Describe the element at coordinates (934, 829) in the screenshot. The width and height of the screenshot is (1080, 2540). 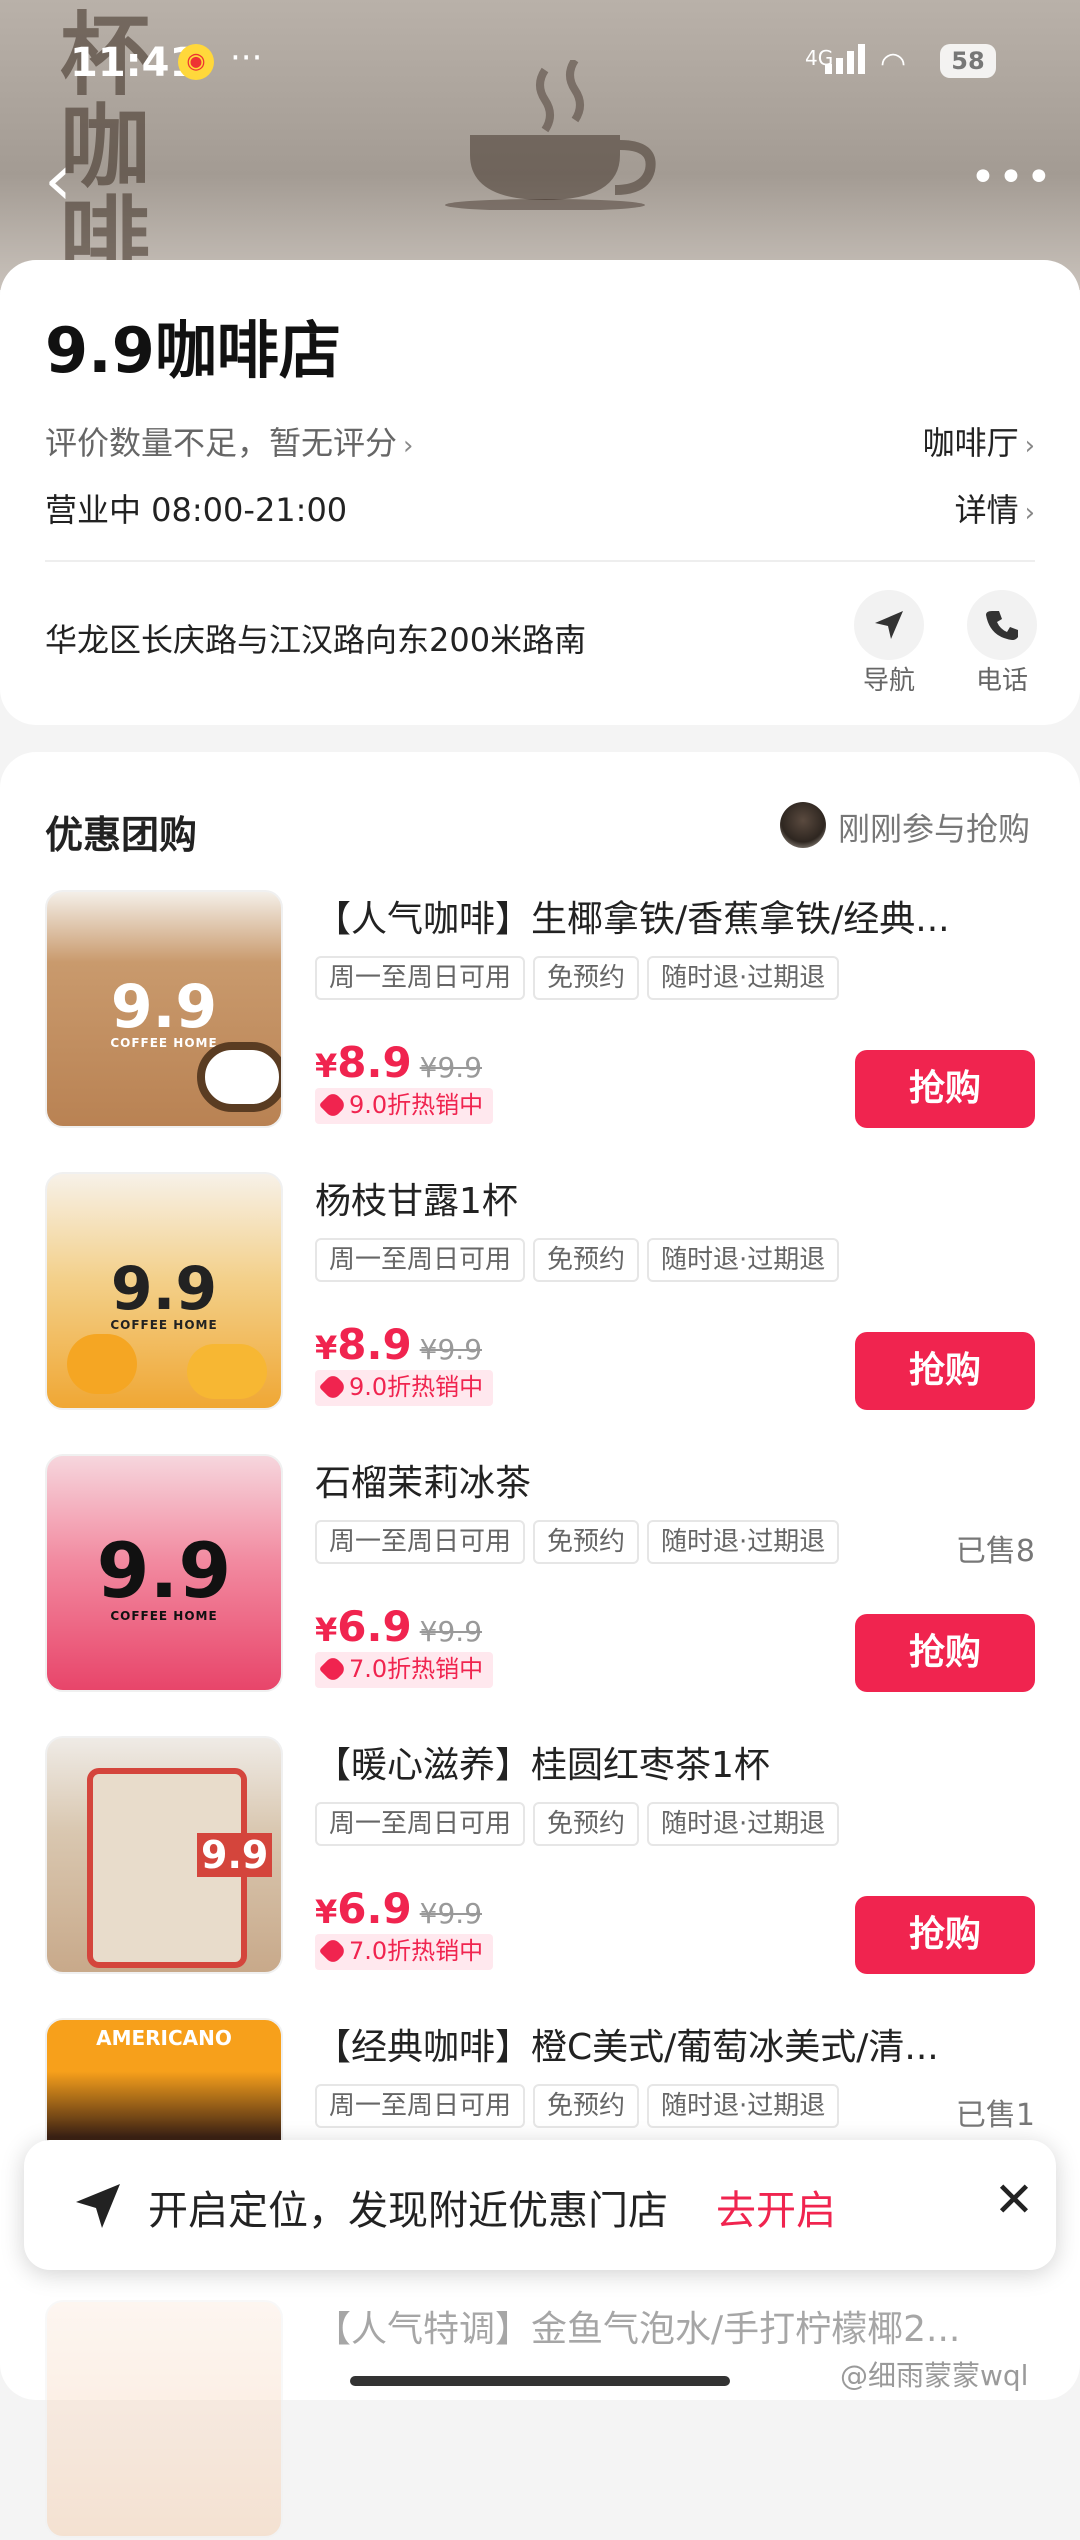
I see `recent-purchase-text: 刚刚参与抢购` at that location.